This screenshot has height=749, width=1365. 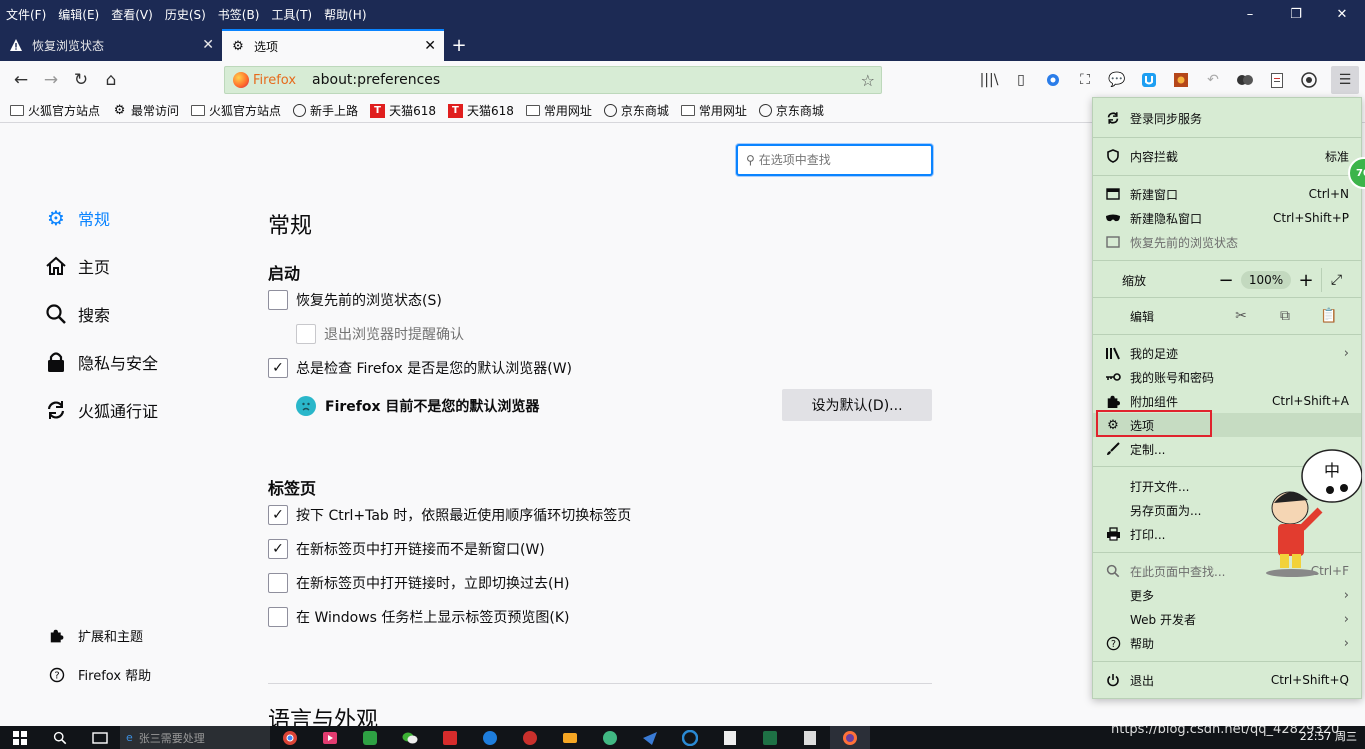 What do you see at coordinates (449, 515) in the screenshot?
I see `ctrl-tab-checkbox: ✓ 按下 Ctrl+Tab 时，依照最近使用顺序循环切换标签页` at bounding box center [449, 515].